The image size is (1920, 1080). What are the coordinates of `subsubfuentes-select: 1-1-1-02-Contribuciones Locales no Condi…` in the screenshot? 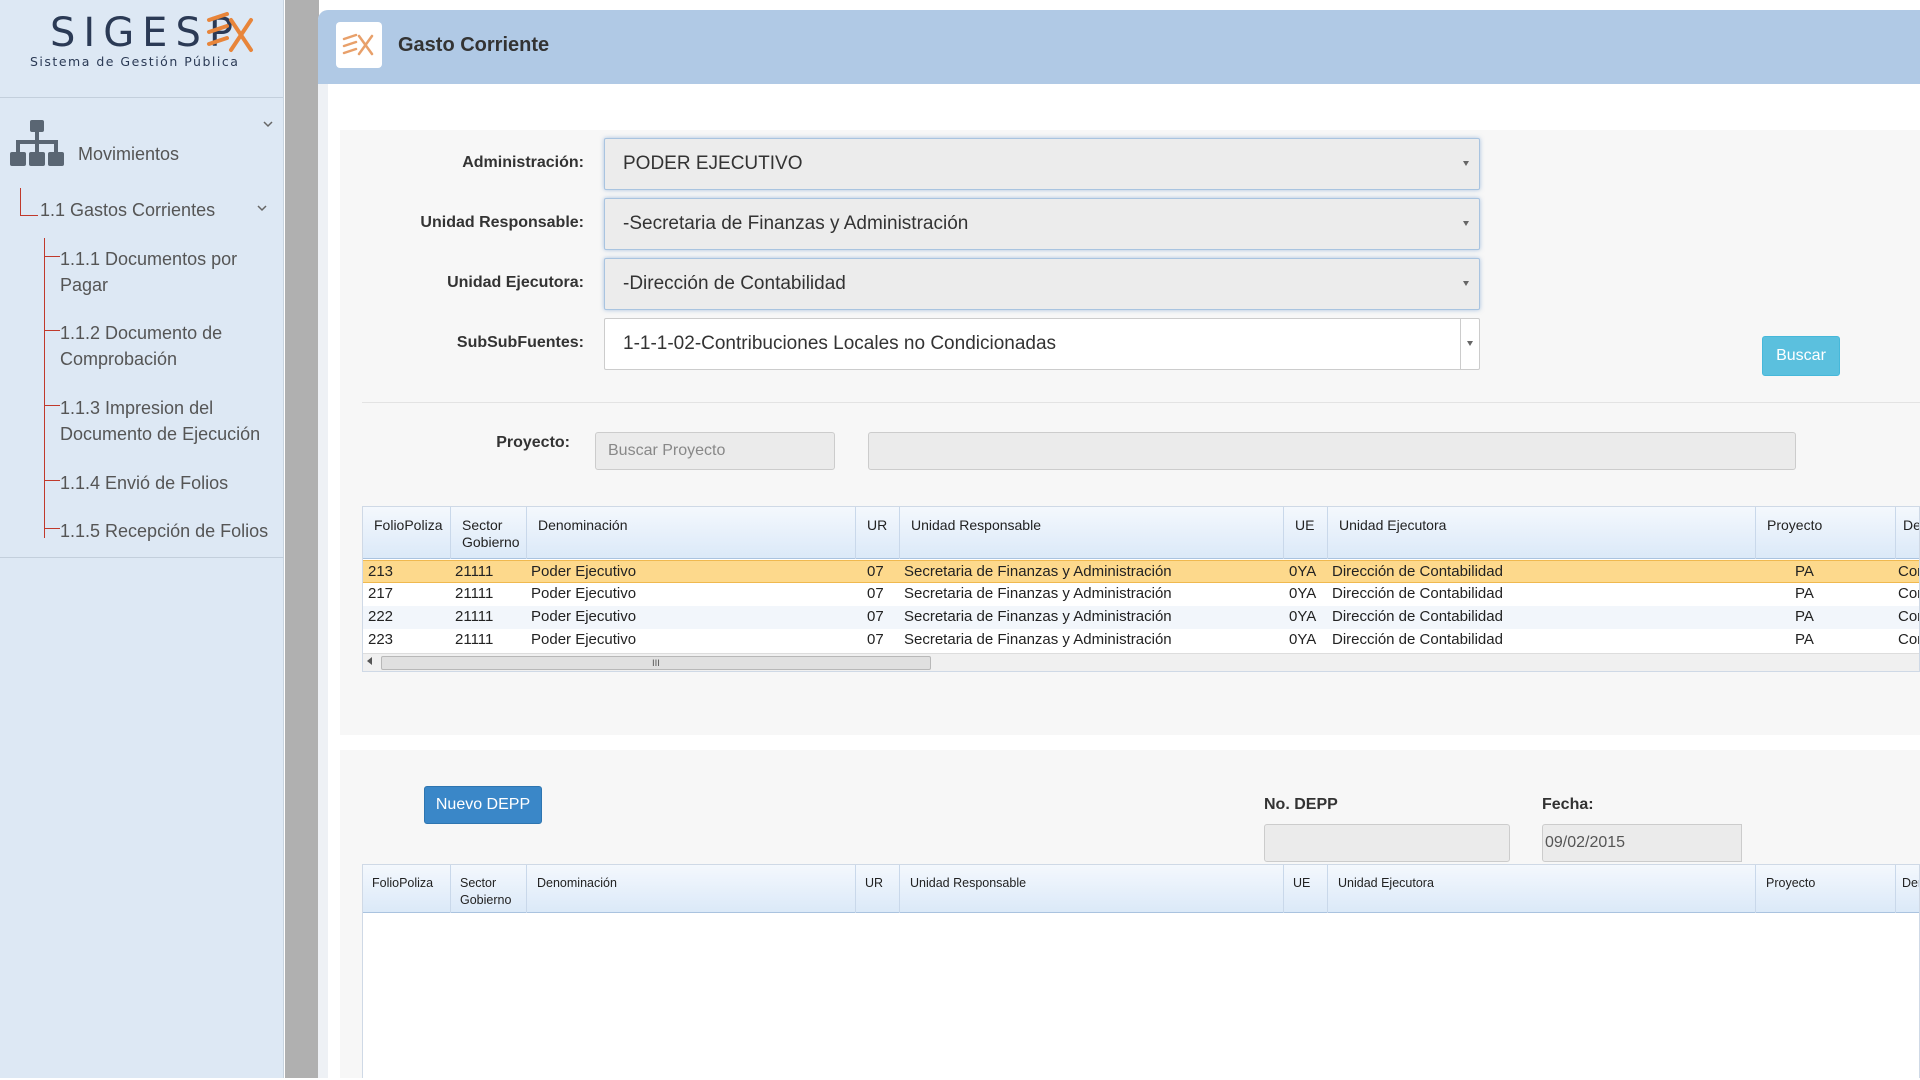 It's located at (1042, 344).